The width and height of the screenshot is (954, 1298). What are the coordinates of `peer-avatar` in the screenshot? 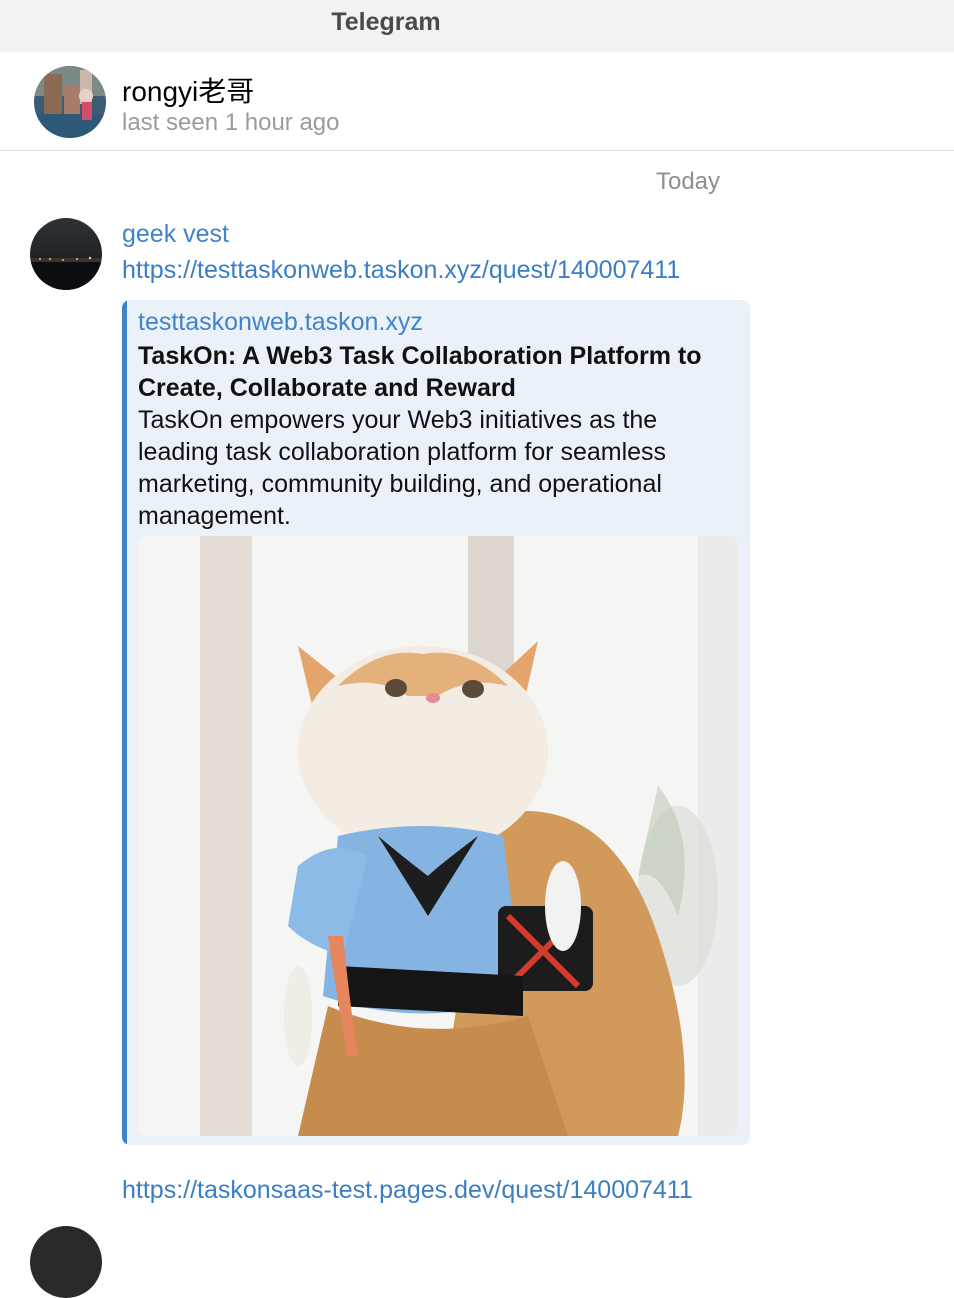 It's located at (70, 102).